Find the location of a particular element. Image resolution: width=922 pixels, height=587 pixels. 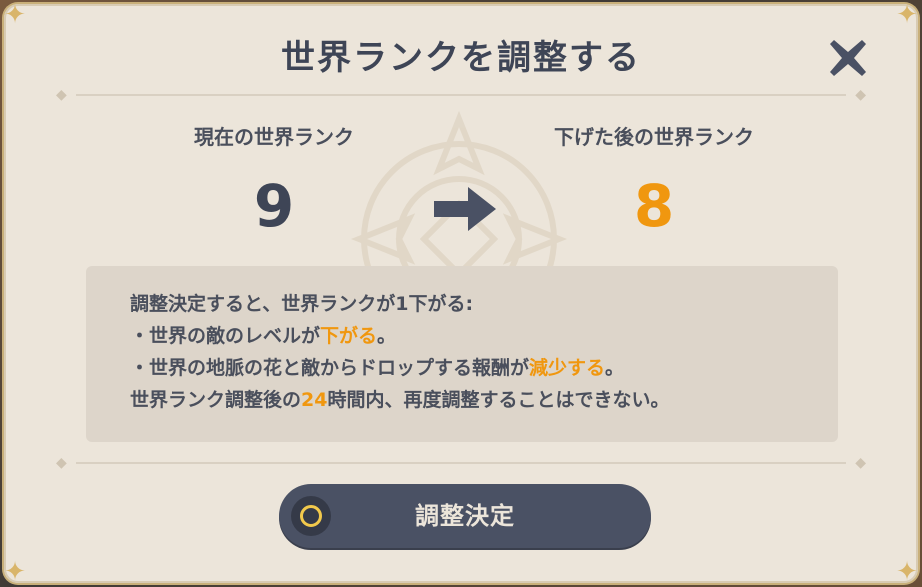

current-rank-value: 9 is located at coordinates (274, 206).